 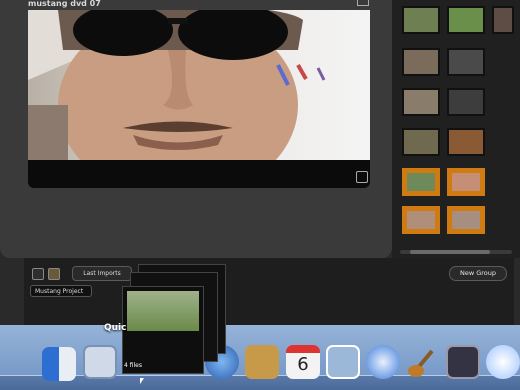 I want to click on resize-icon, so click(x=363, y=3).